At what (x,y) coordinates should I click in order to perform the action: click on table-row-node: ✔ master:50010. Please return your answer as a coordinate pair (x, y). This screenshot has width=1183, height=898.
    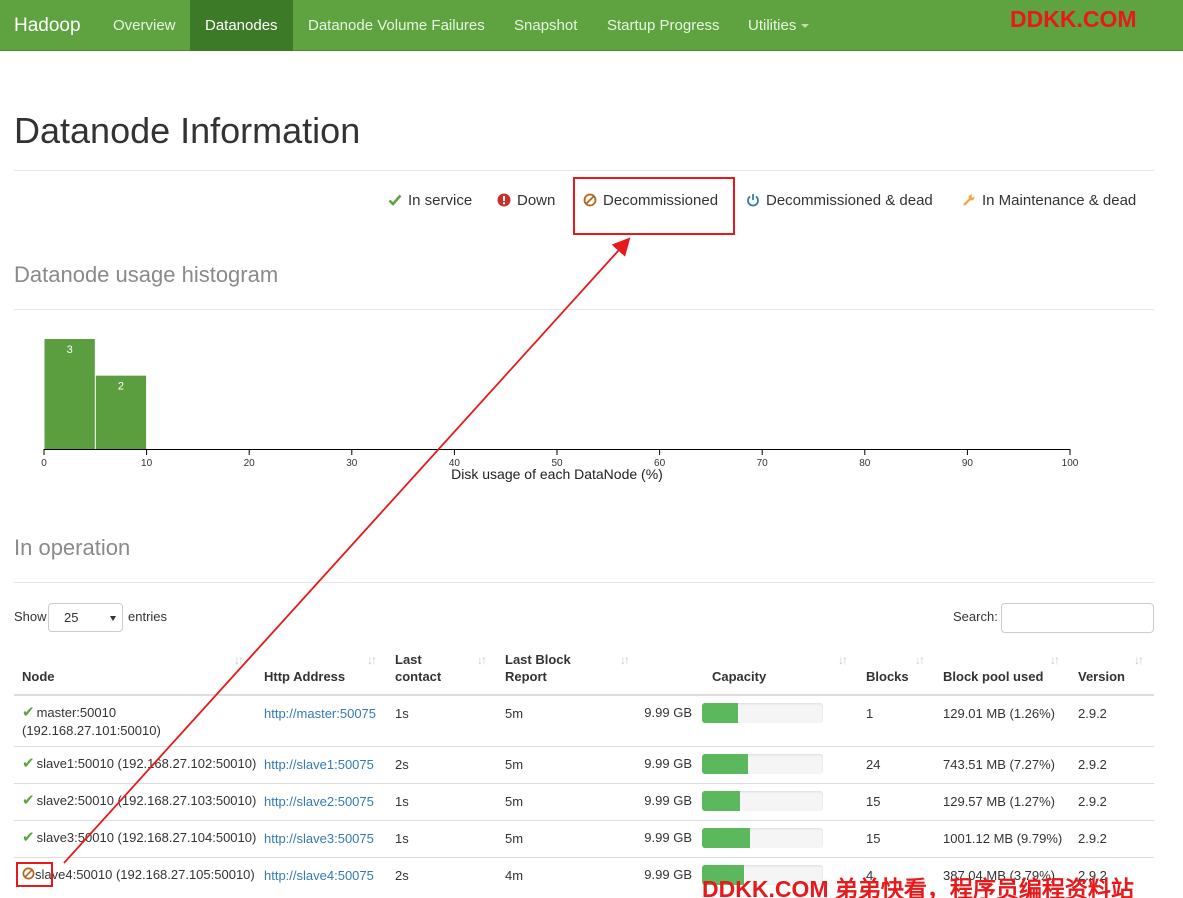
    Looking at the image, I should click on (69, 712).